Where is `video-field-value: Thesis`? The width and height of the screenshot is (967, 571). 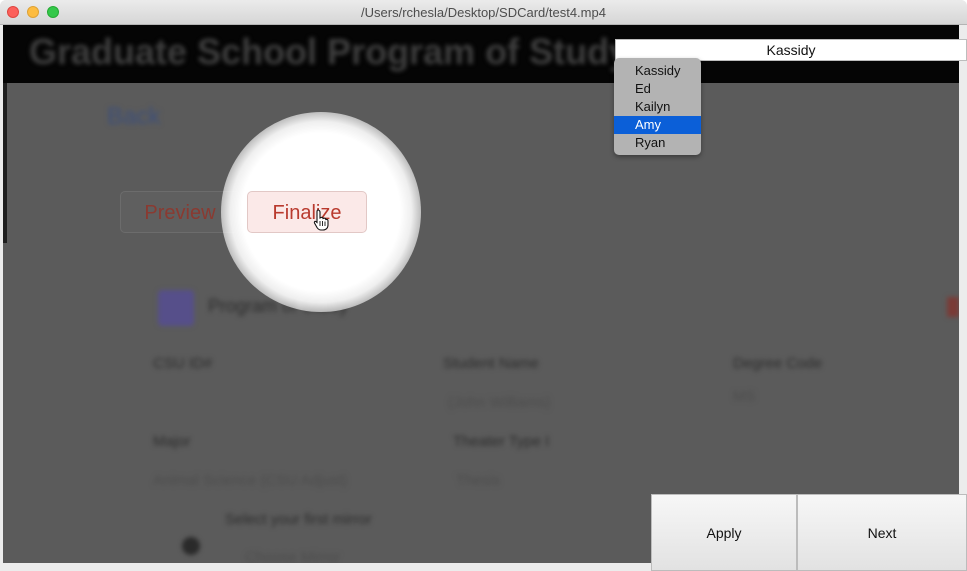 video-field-value: Thesis is located at coordinates (478, 480).